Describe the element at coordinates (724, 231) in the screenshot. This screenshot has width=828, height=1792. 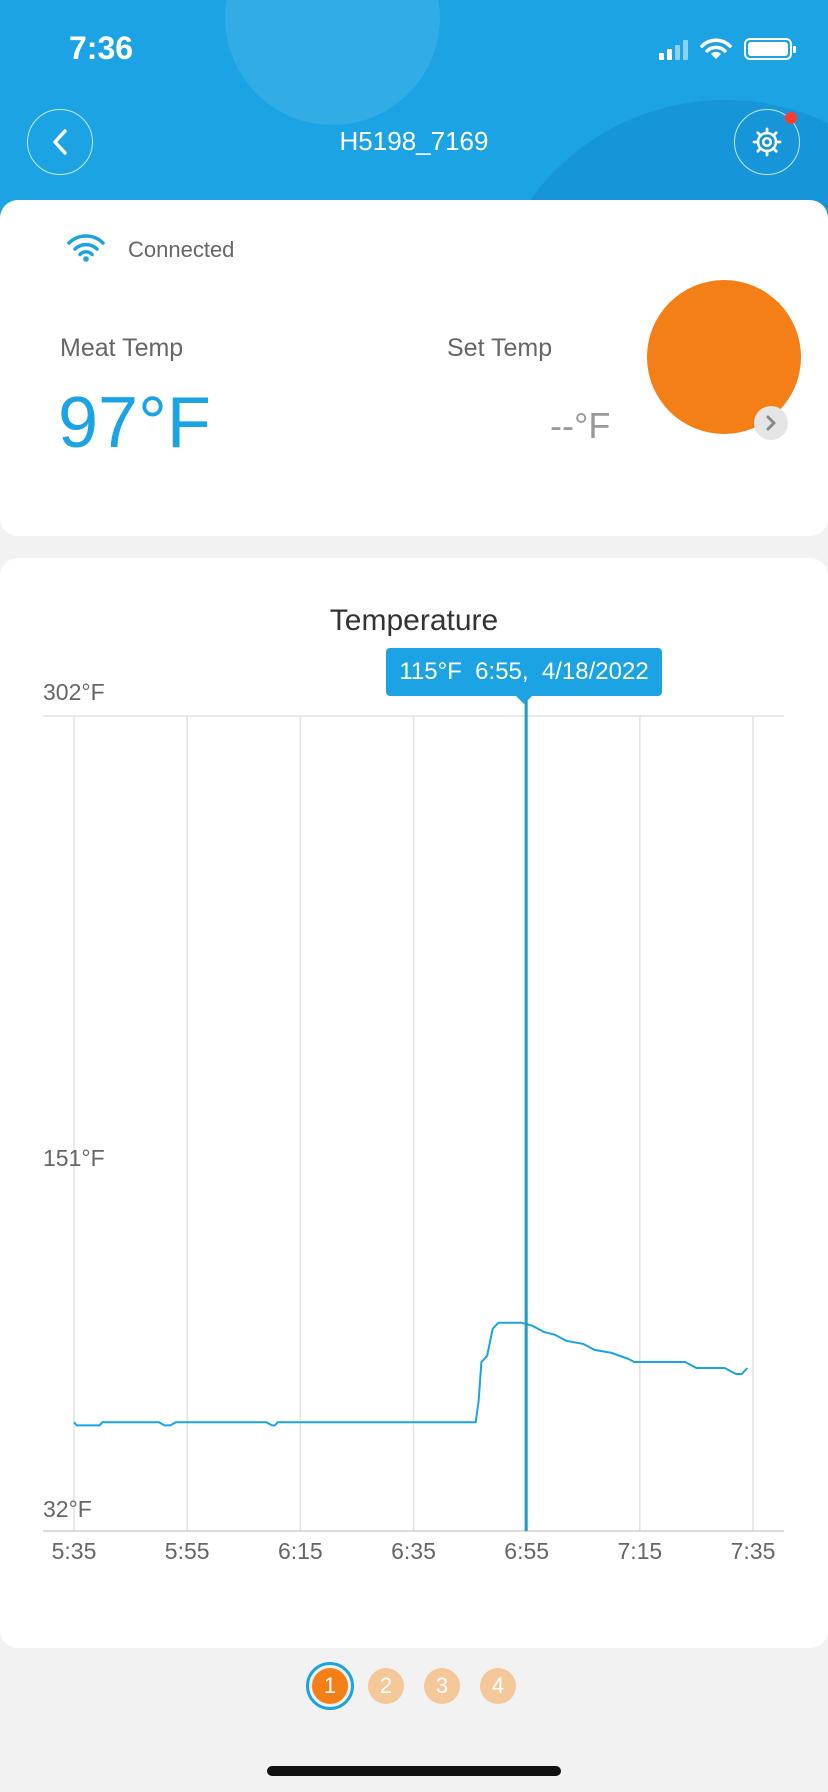
I see `probe-number: 1` at that location.